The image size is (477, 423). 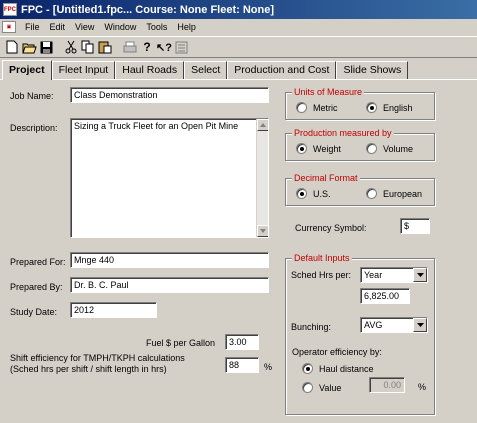 I want to click on copy-icon, so click(x=88, y=47).